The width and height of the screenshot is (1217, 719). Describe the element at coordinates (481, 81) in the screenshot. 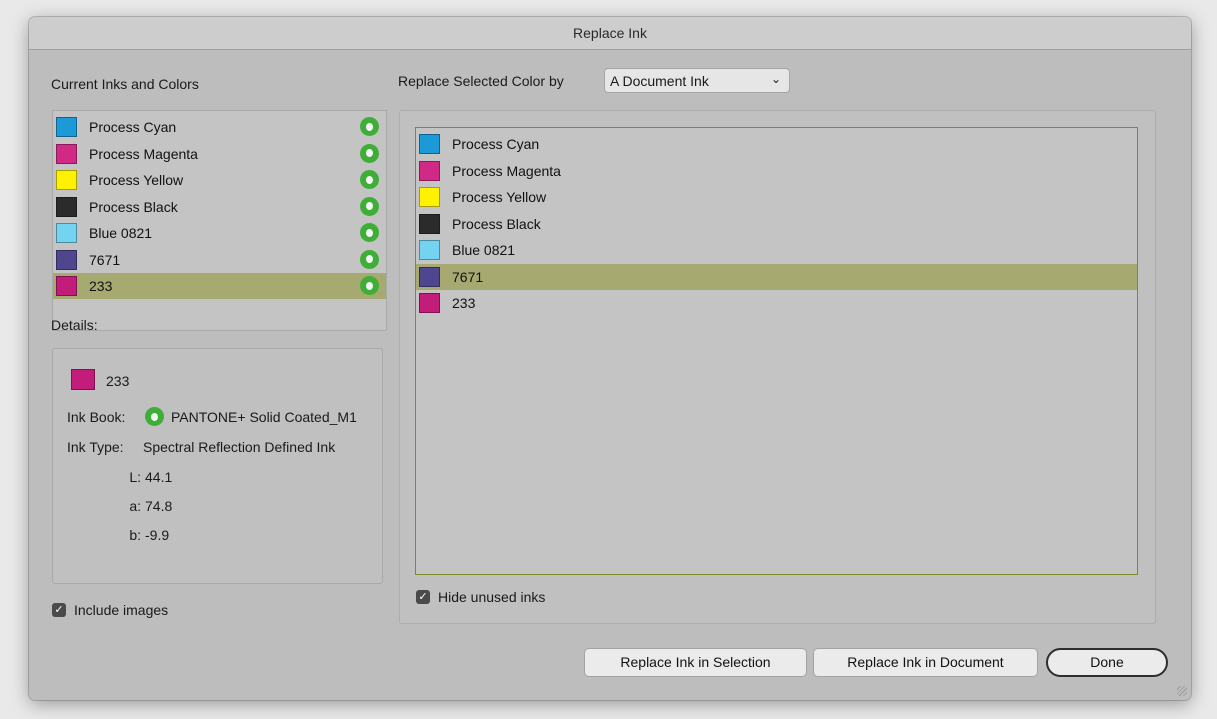

I see `replace-by-label: Replace Selected Color by` at that location.